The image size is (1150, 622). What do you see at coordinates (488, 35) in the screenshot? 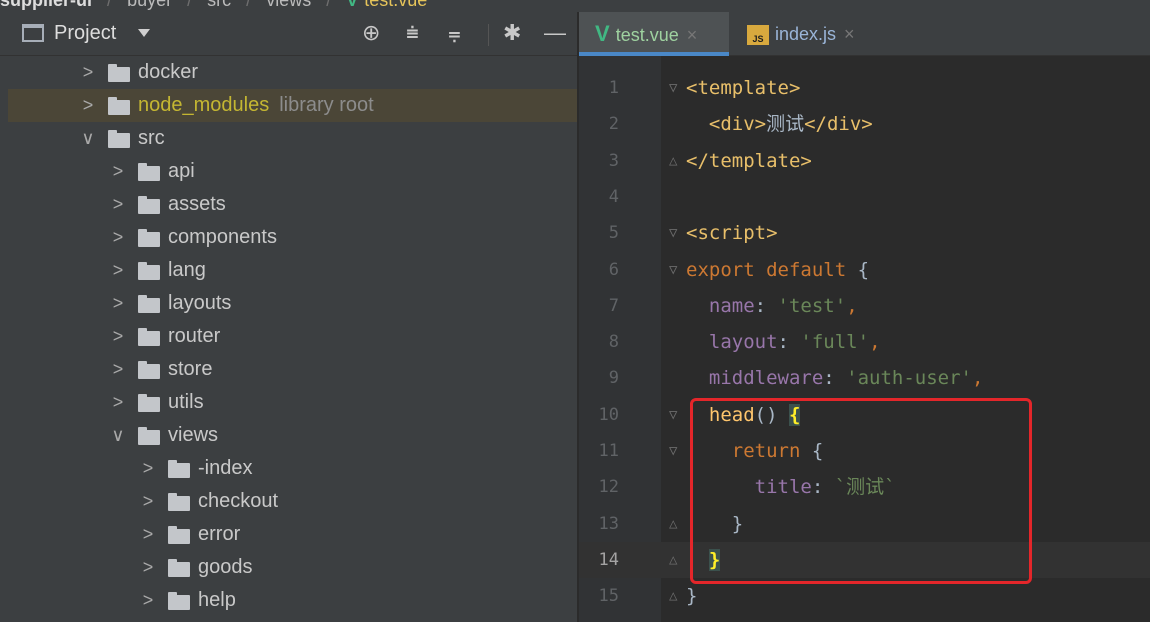
I see `header-divider` at bounding box center [488, 35].